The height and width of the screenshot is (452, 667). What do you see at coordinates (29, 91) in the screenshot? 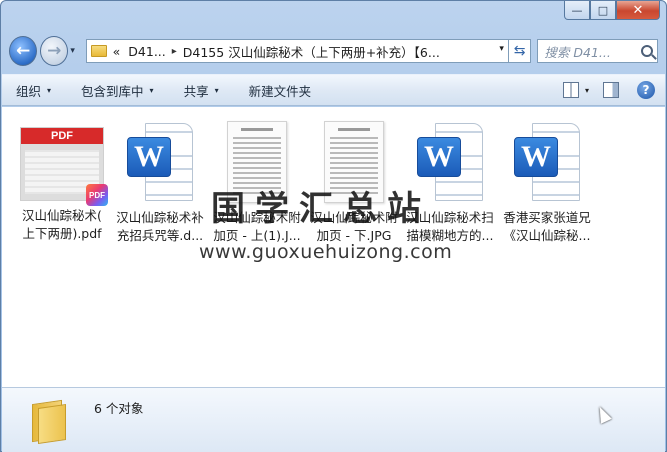
I see `organize-label: 组织` at bounding box center [29, 91].